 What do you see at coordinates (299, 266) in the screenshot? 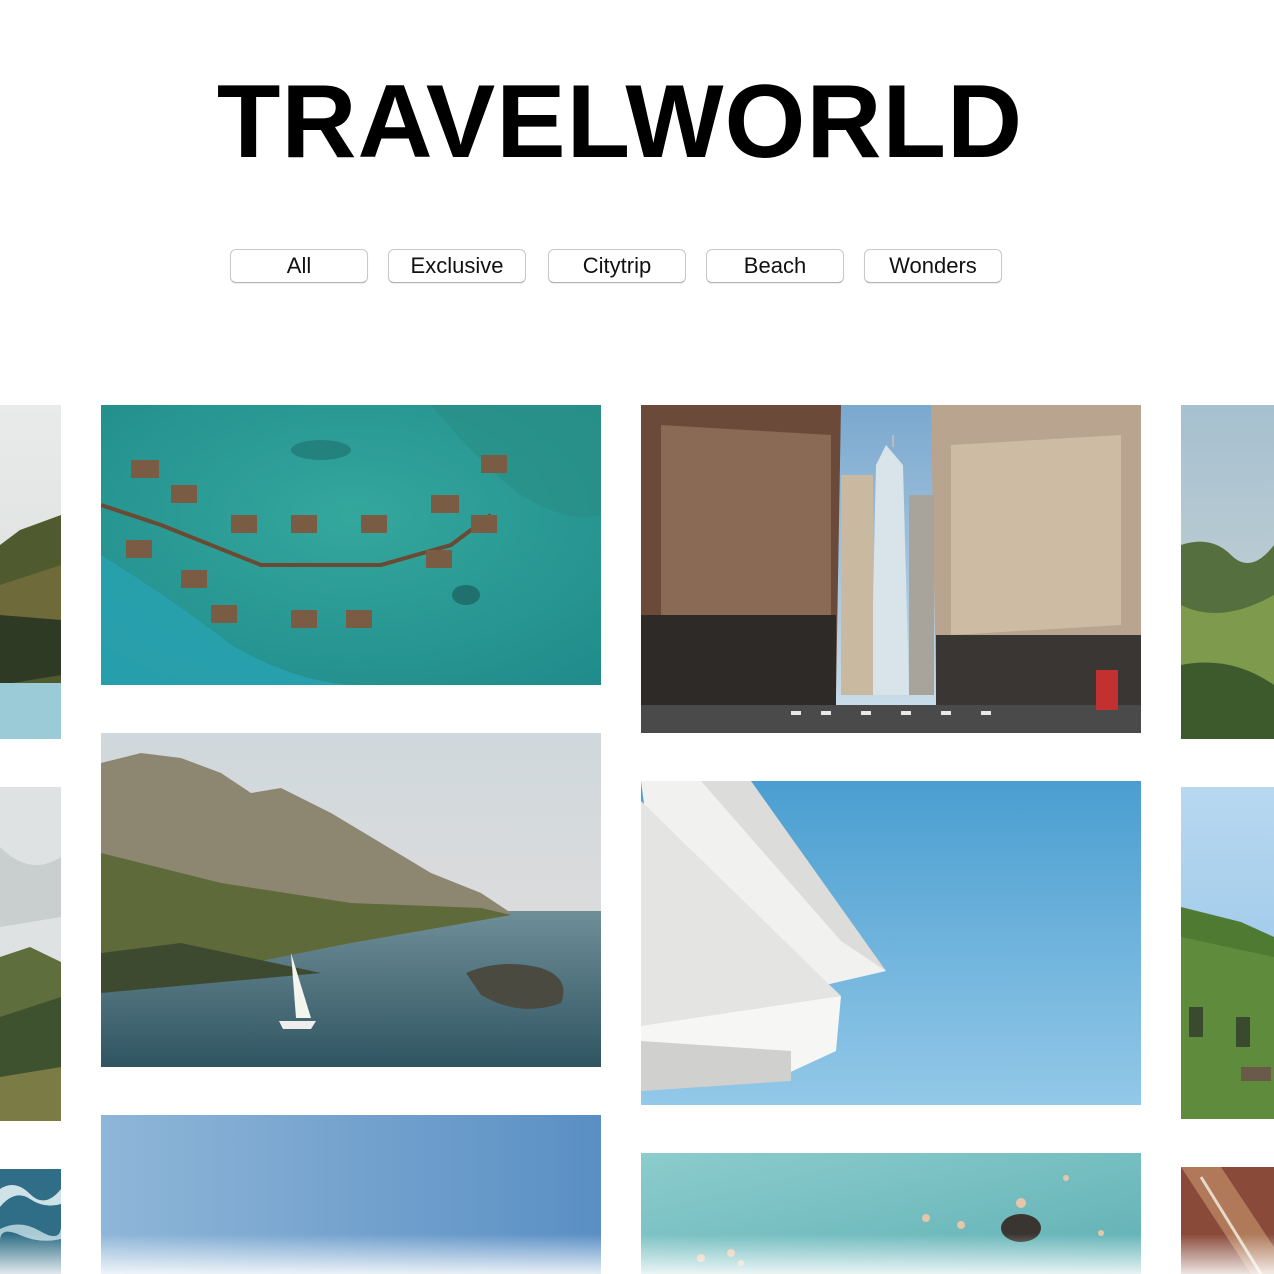
I see `filter-all-button: All` at bounding box center [299, 266].